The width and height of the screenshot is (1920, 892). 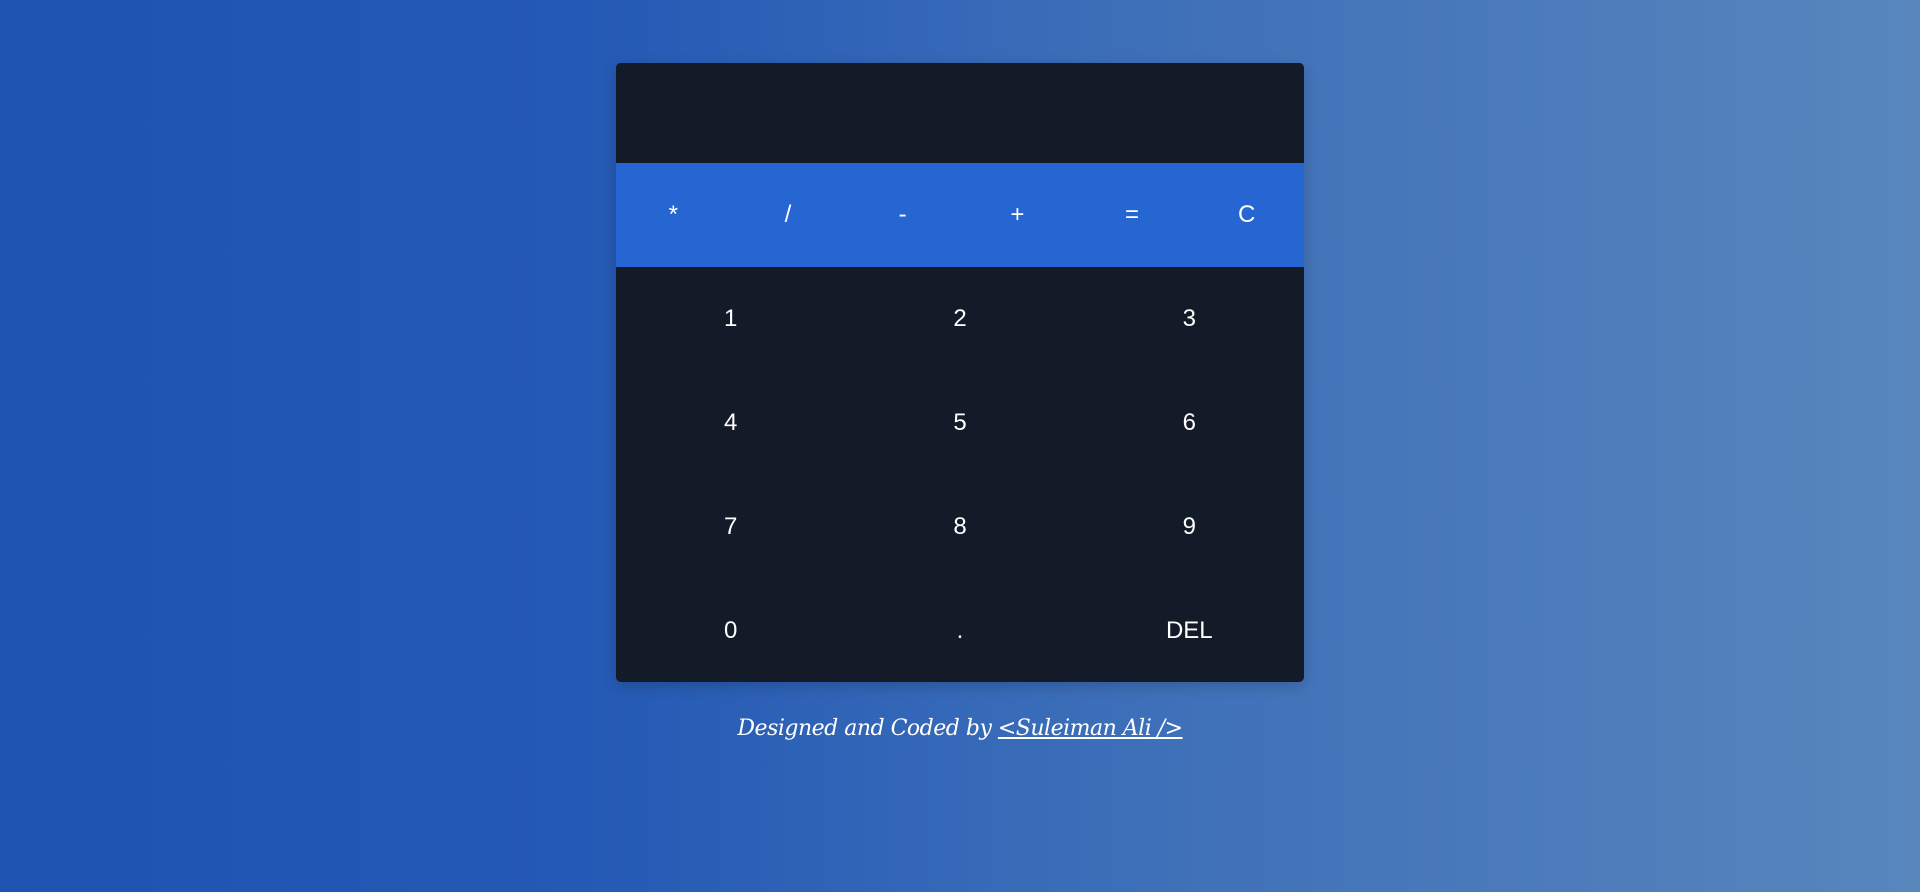 I want to click on digit-2-button: 2, so click(x=959, y=319).